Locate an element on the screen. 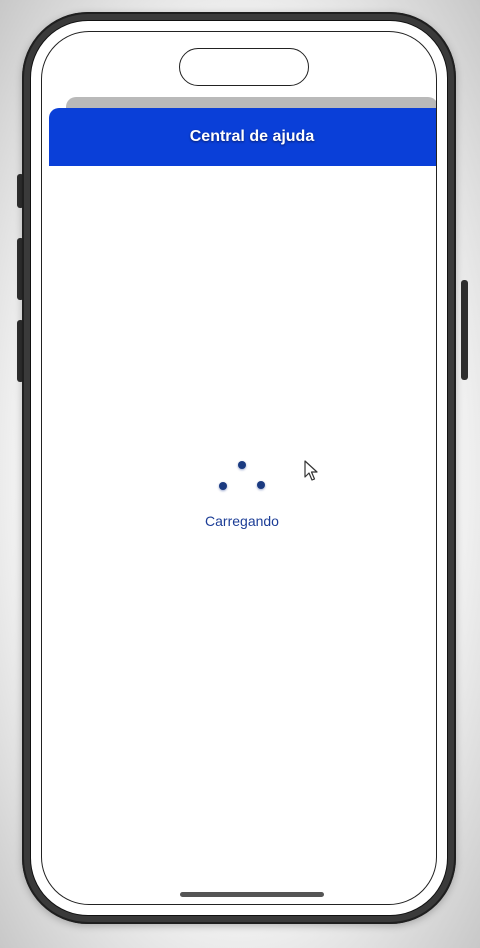 This screenshot has width=480, height=948. home-indicator is located at coordinates (252, 894).